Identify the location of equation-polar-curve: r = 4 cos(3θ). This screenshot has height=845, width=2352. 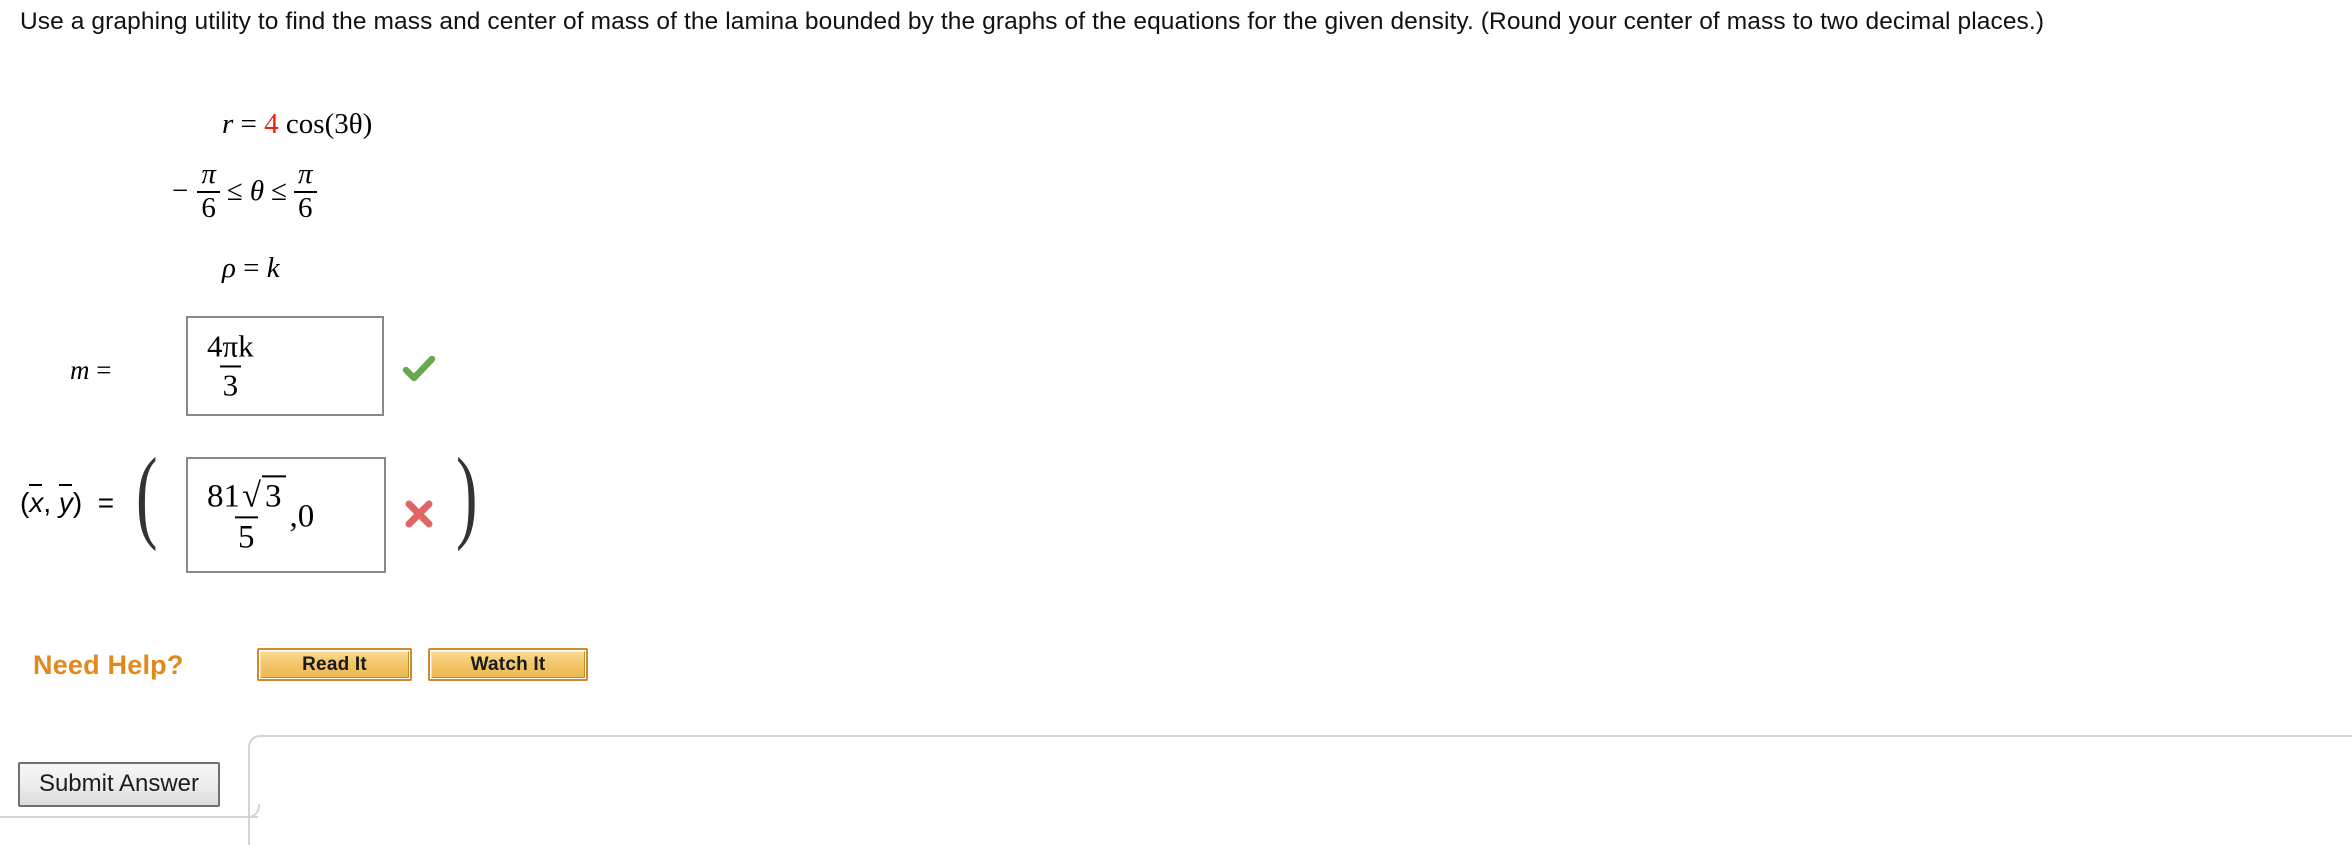
(297, 124).